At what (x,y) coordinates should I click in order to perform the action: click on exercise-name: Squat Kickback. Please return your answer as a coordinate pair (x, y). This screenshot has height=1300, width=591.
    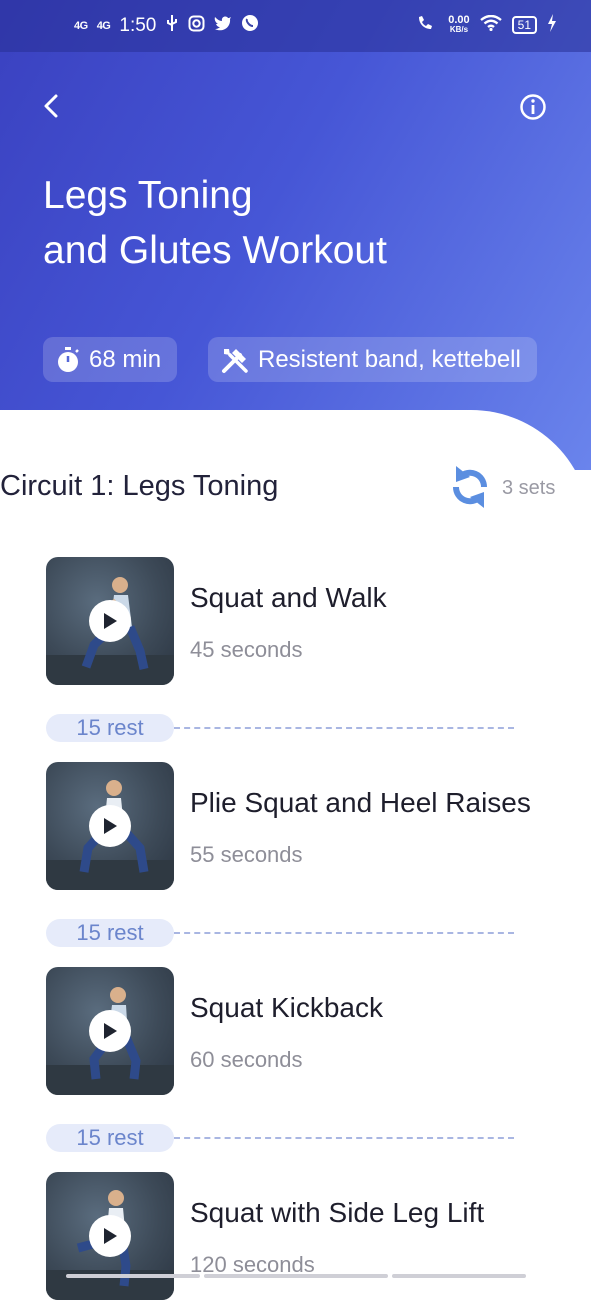
    Looking at the image, I should click on (286, 1008).